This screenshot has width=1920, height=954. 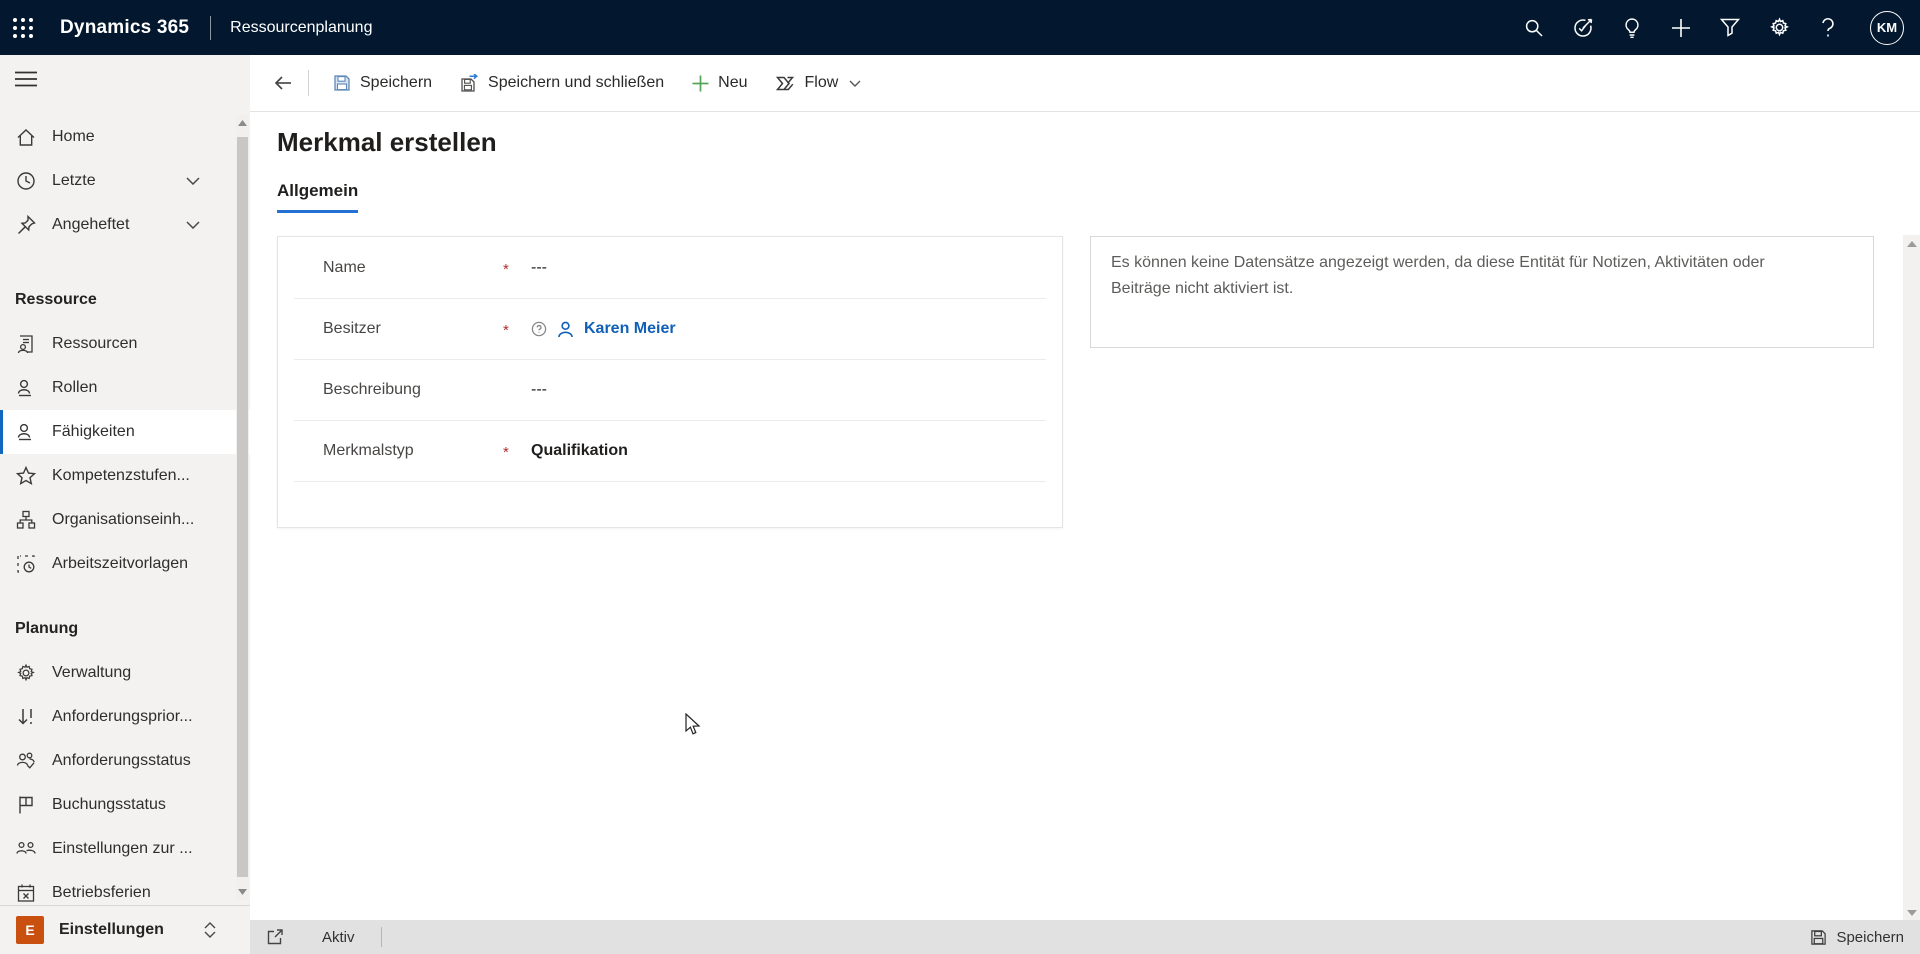 What do you see at coordinates (539, 329) in the screenshot?
I see `presence-unknown-icon` at bounding box center [539, 329].